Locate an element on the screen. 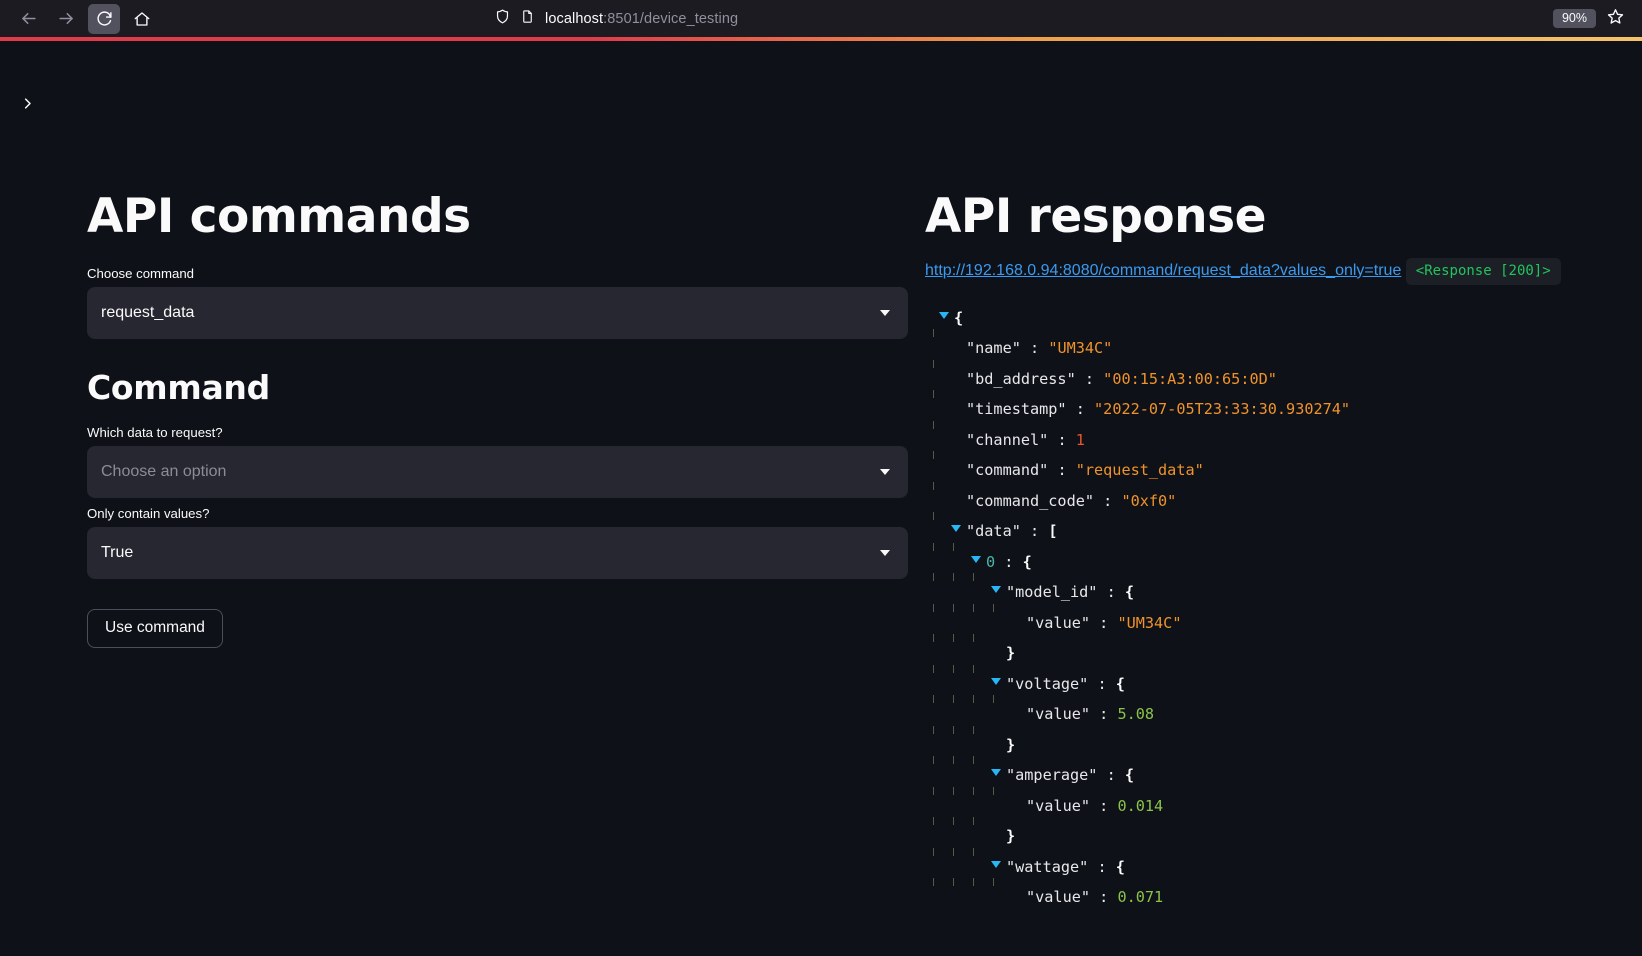 This screenshot has width=1642, height=956. json-row-wattage-value: "value" : 0.071 is located at coordinates (1283, 895).